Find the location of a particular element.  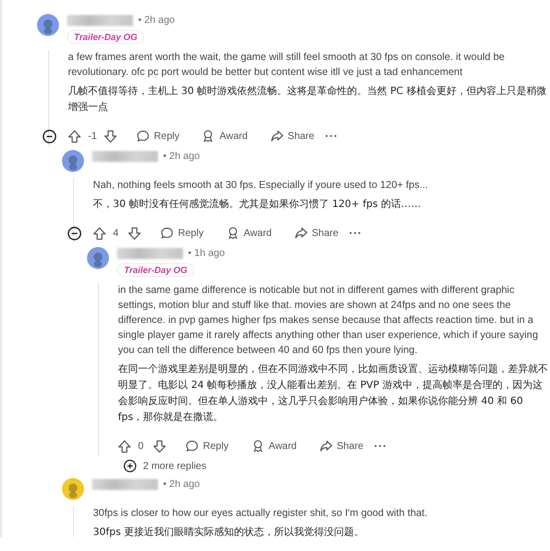

vote-count: 0 is located at coordinates (141, 446).